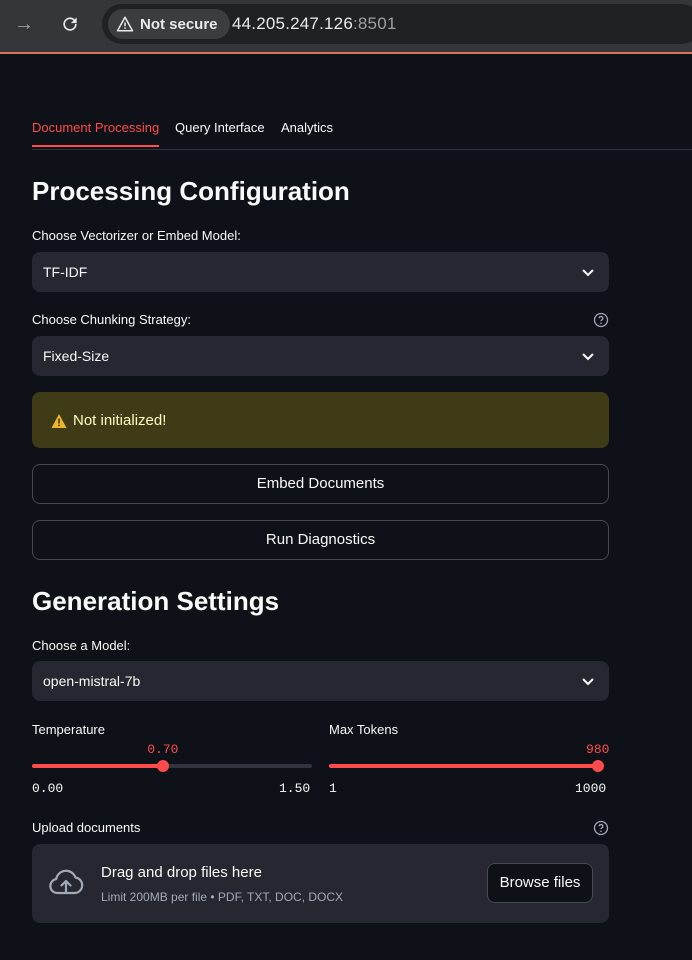  What do you see at coordinates (48, 788) in the screenshot?
I see `temperature-min: 0.00` at bounding box center [48, 788].